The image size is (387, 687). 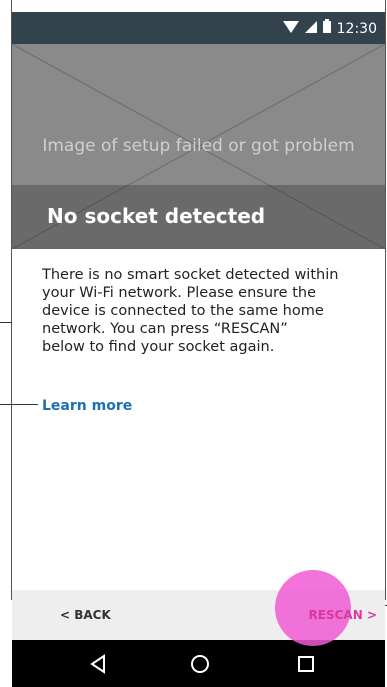 What do you see at coordinates (198, 28) in the screenshot?
I see `status-bar: 12:30` at bounding box center [198, 28].